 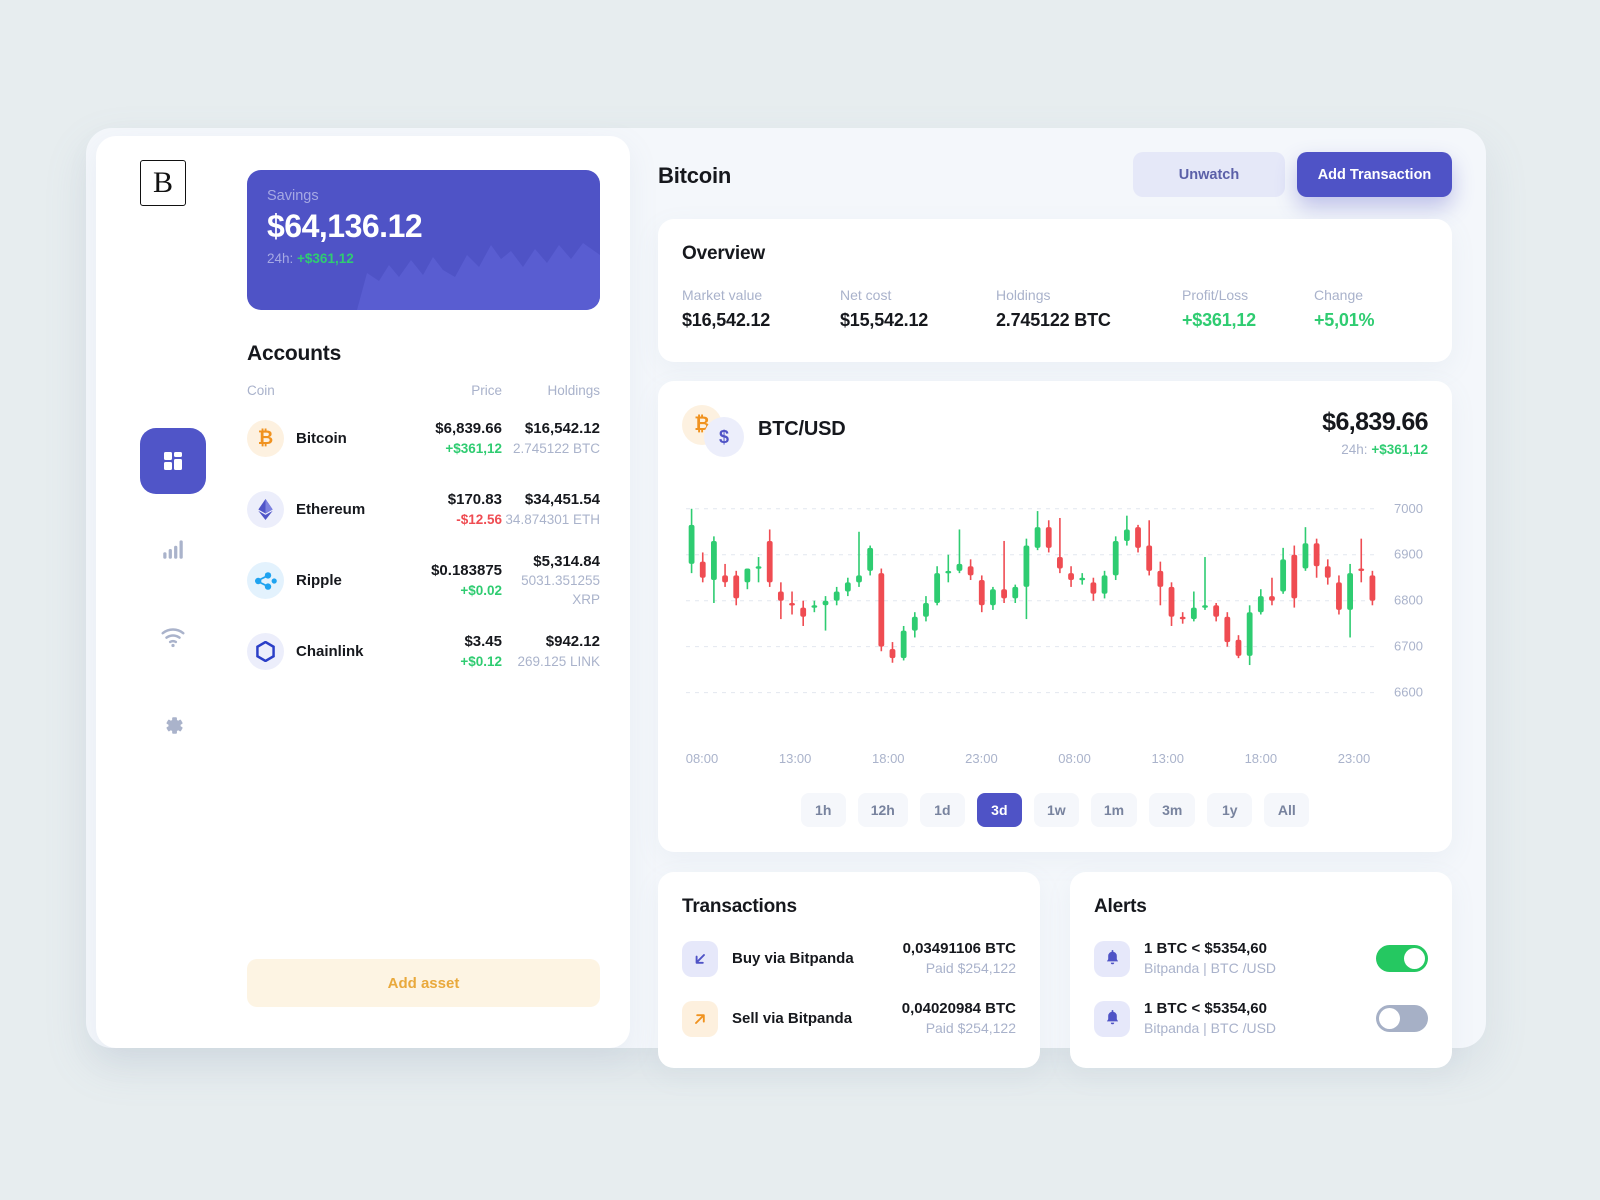 I want to click on range-button-3m: 3m, so click(x=1172, y=810).